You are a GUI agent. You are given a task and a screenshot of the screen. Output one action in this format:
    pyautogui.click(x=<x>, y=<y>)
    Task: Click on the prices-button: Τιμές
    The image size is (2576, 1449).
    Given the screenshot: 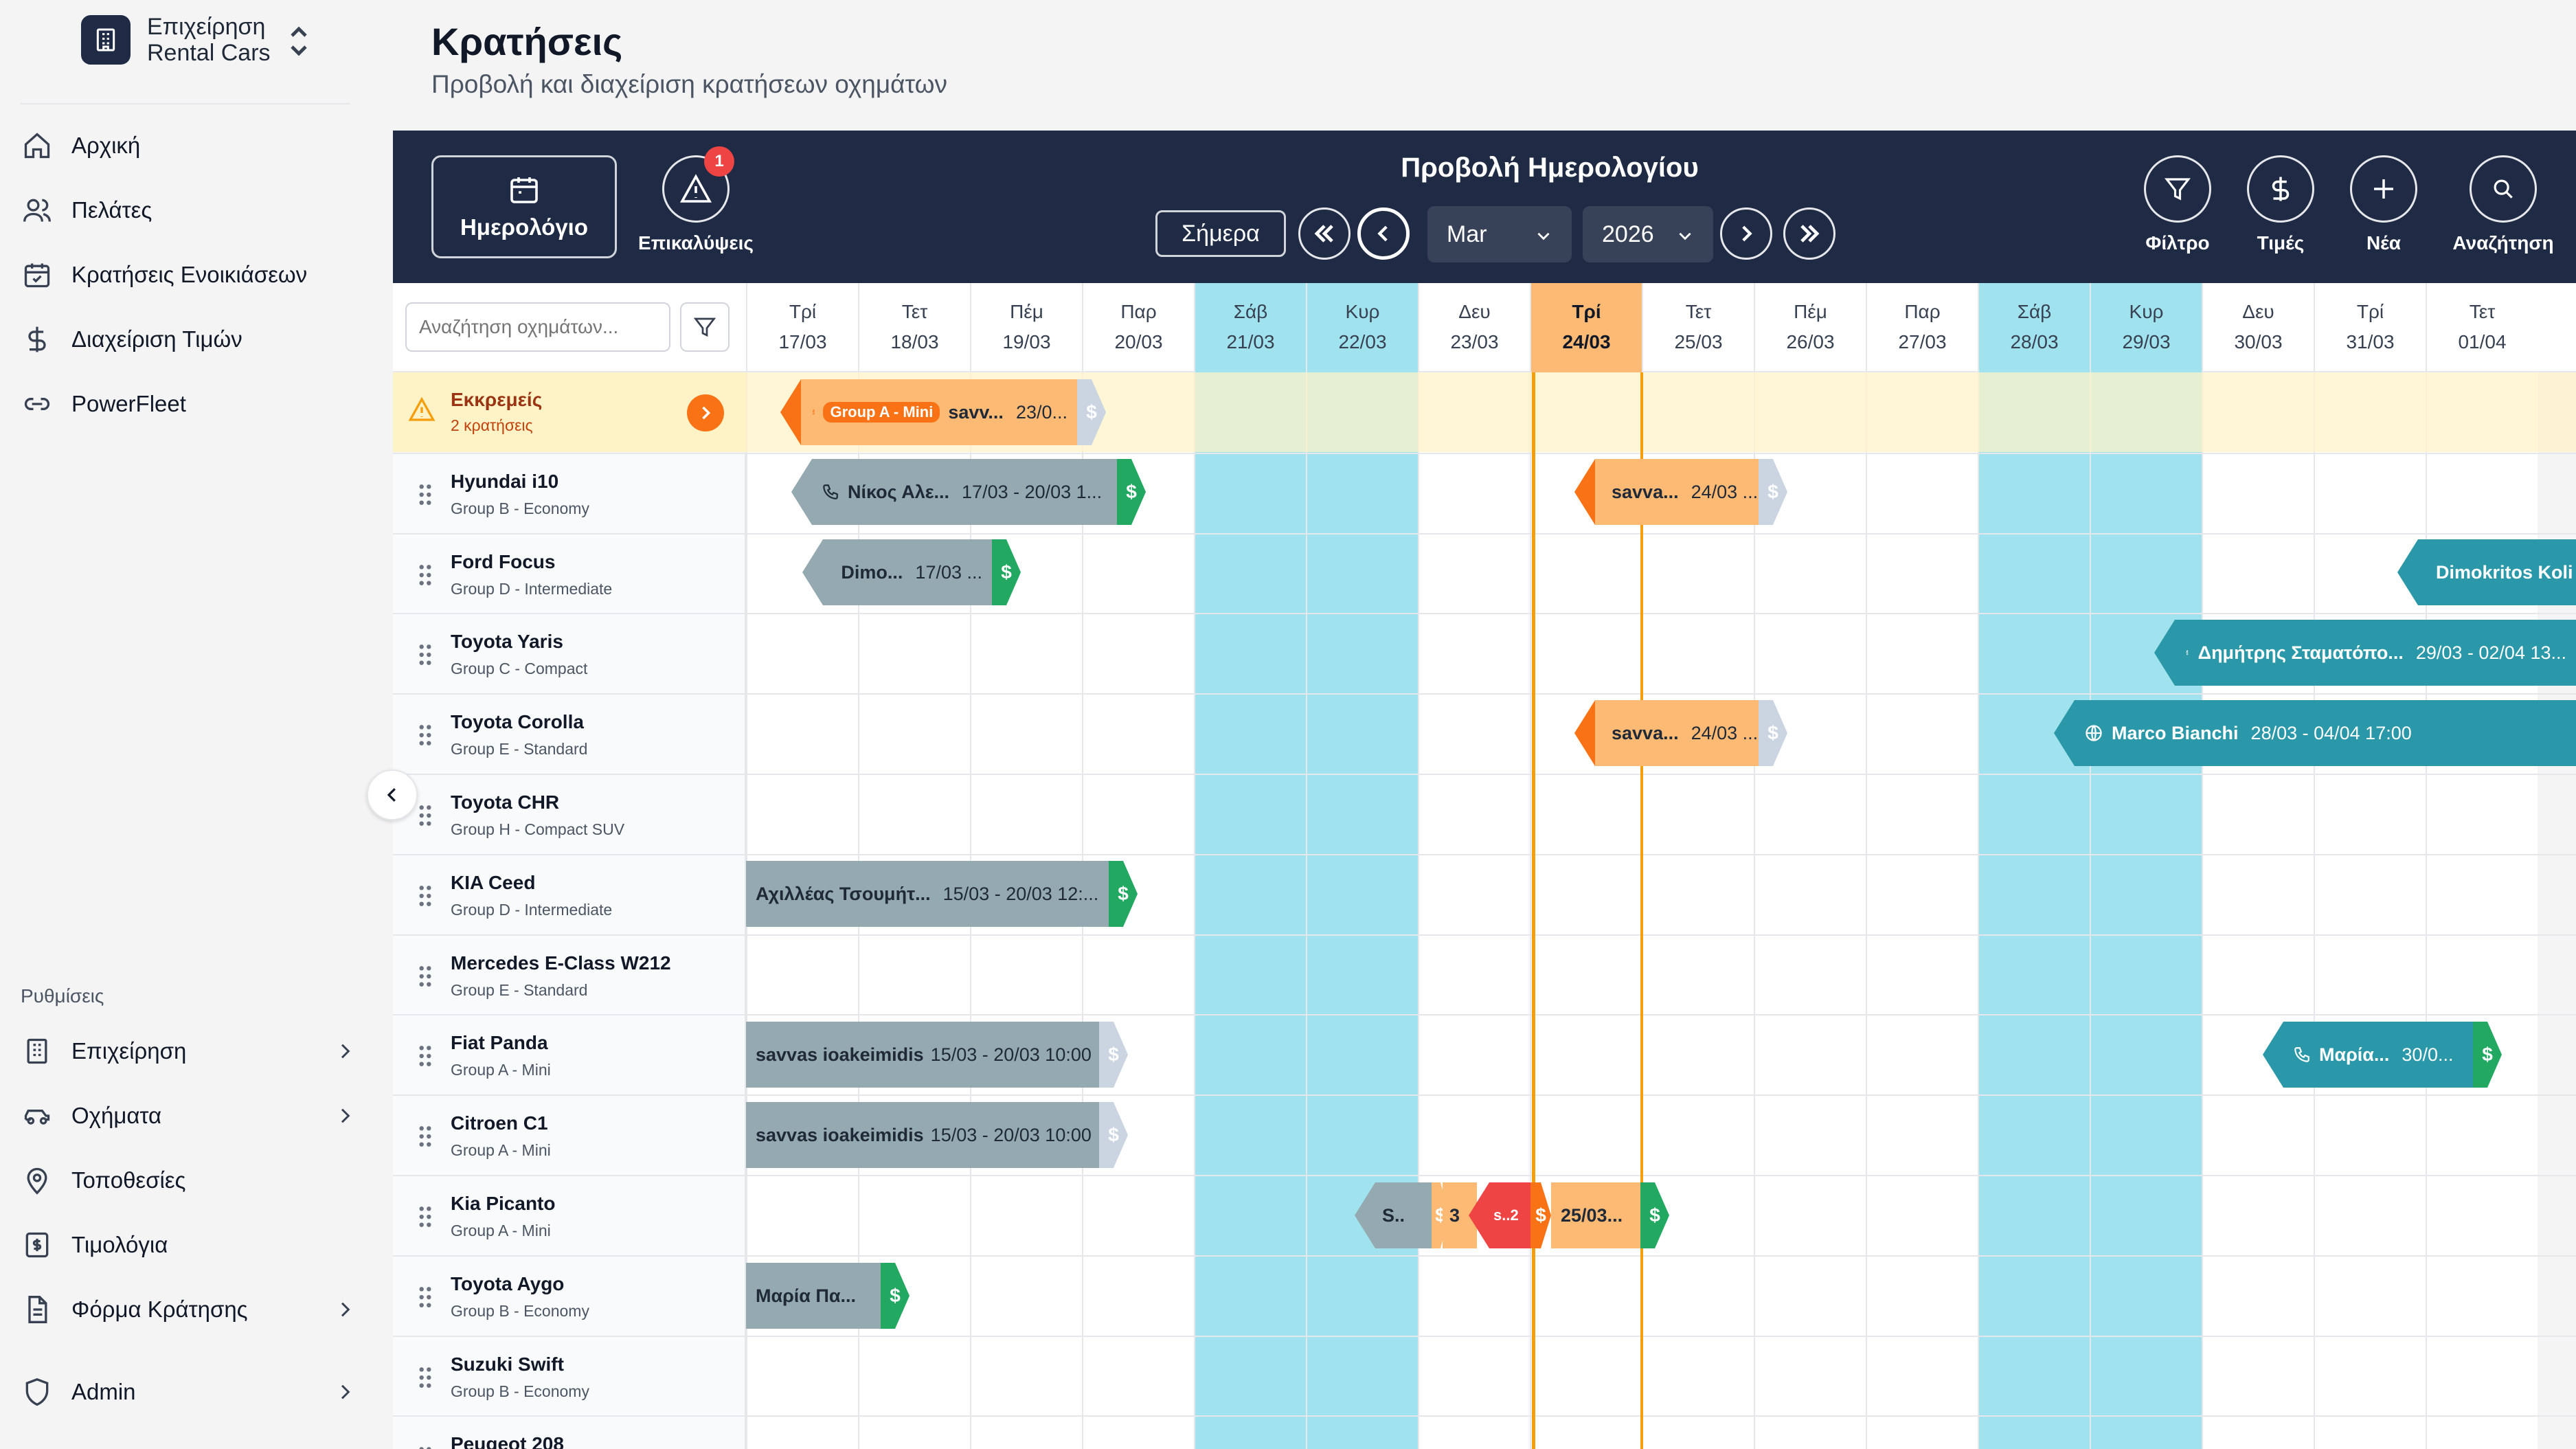 What is the action you would take?
    pyautogui.click(x=2281, y=204)
    